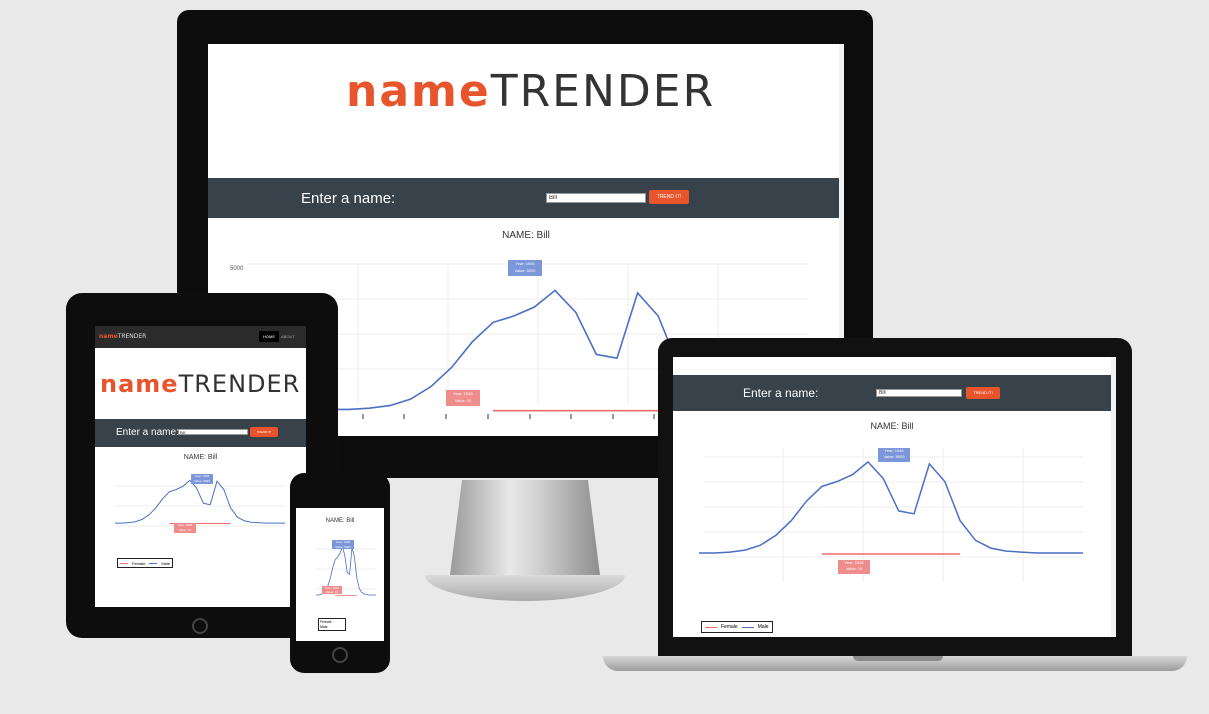 The image size is (1209, 714). What do you see at coordinates (200, 626) in the screenshot?
I see `tablet-home-button` at bounding box center [200, 626].